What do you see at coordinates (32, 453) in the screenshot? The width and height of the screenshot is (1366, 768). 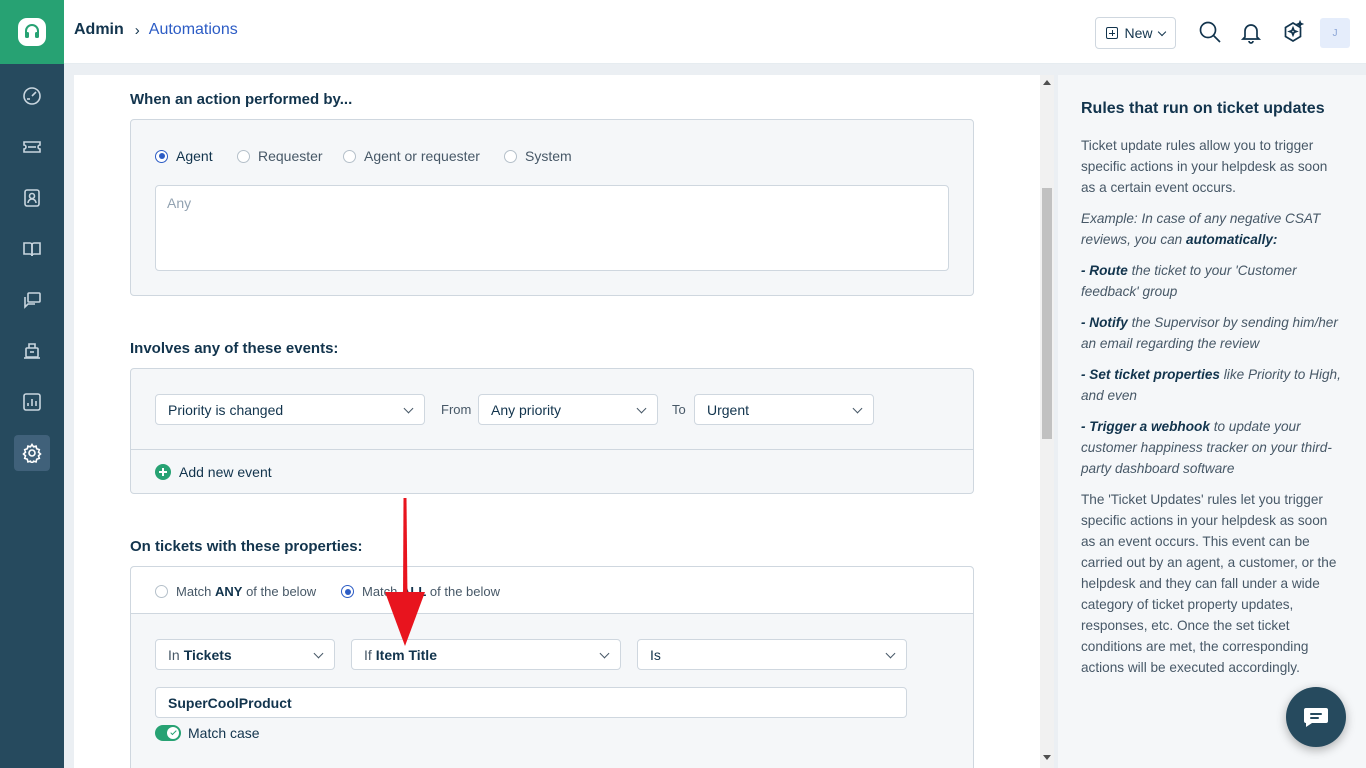 I see `admin-gear-icon` at bounding box center [32, 453].